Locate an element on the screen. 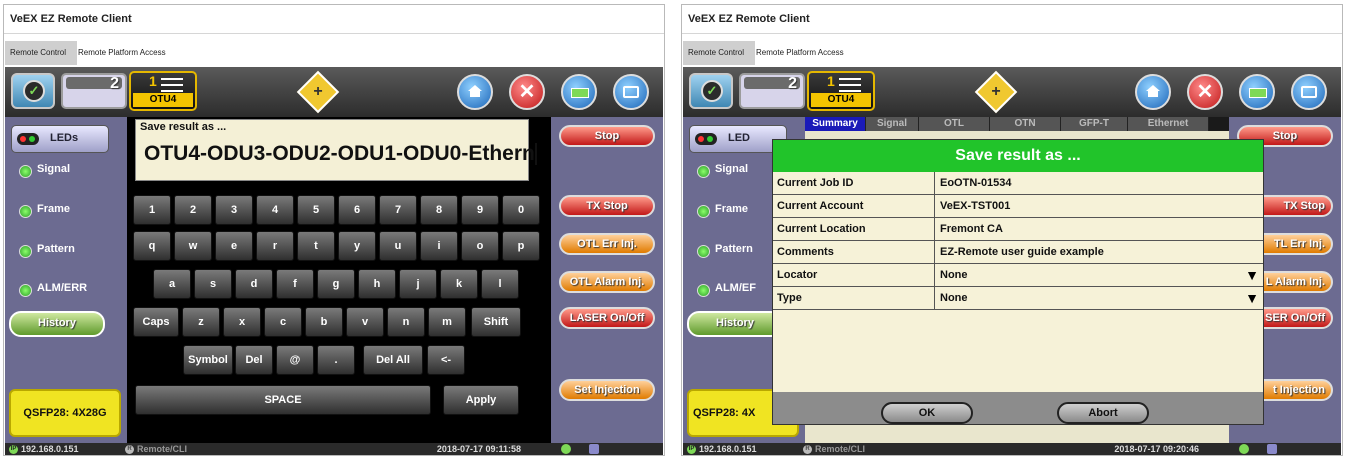 This screenshot has height=458, width=1346. symbol-key: Symbol is located at coordinates (208, 360).